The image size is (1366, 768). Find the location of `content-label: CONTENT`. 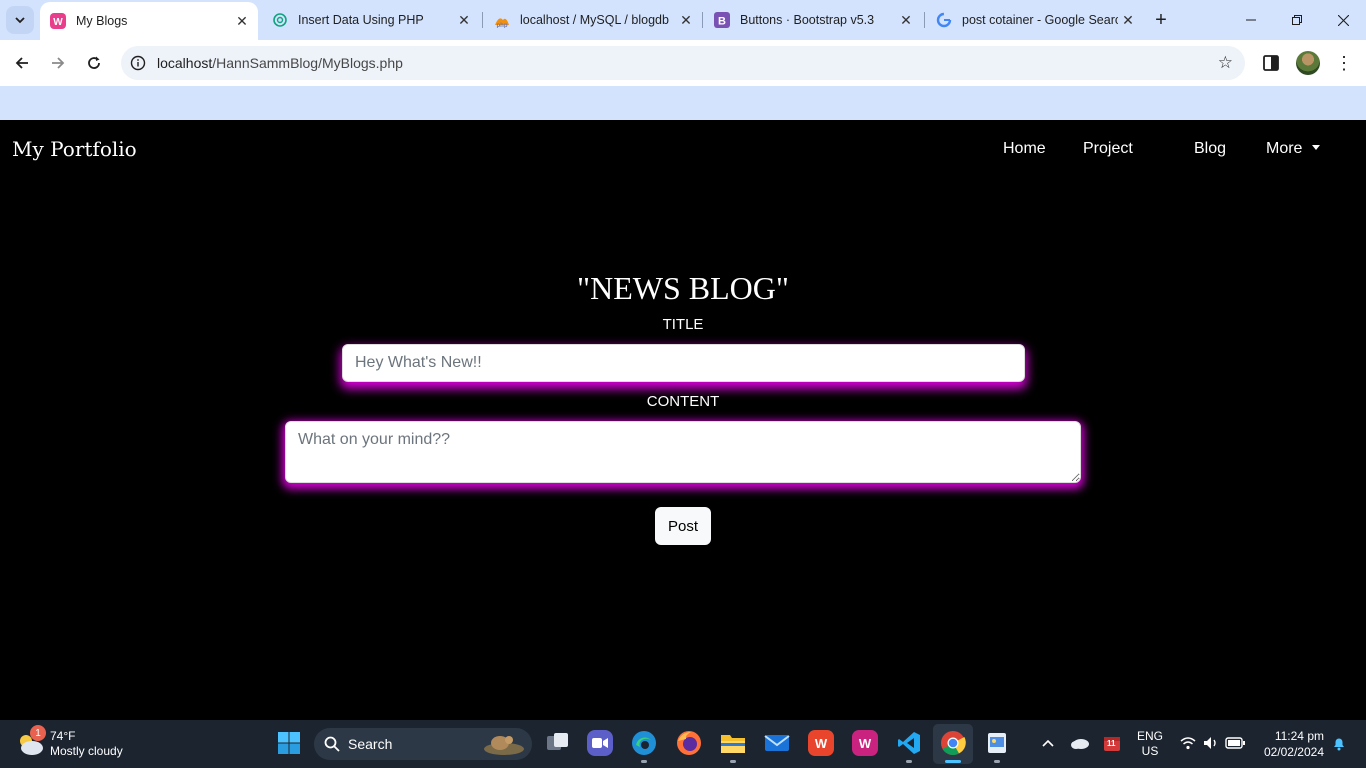

content-label: CONTENT is located at coordinates (683, 401).